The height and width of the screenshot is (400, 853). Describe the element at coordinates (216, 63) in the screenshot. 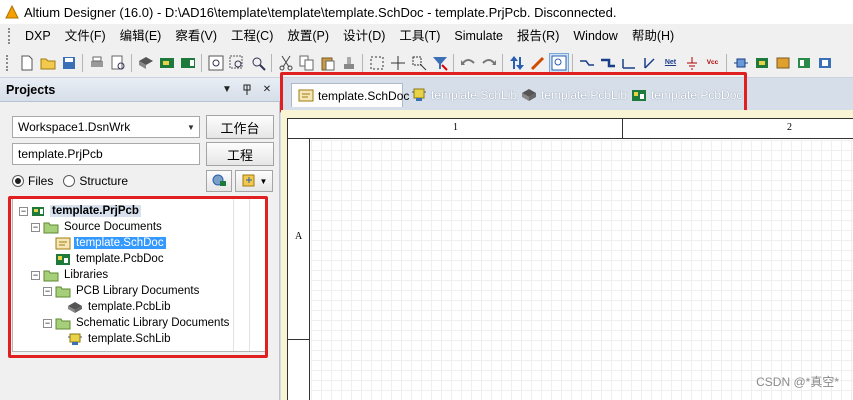

I see `zoom-fit-icon` at that location.